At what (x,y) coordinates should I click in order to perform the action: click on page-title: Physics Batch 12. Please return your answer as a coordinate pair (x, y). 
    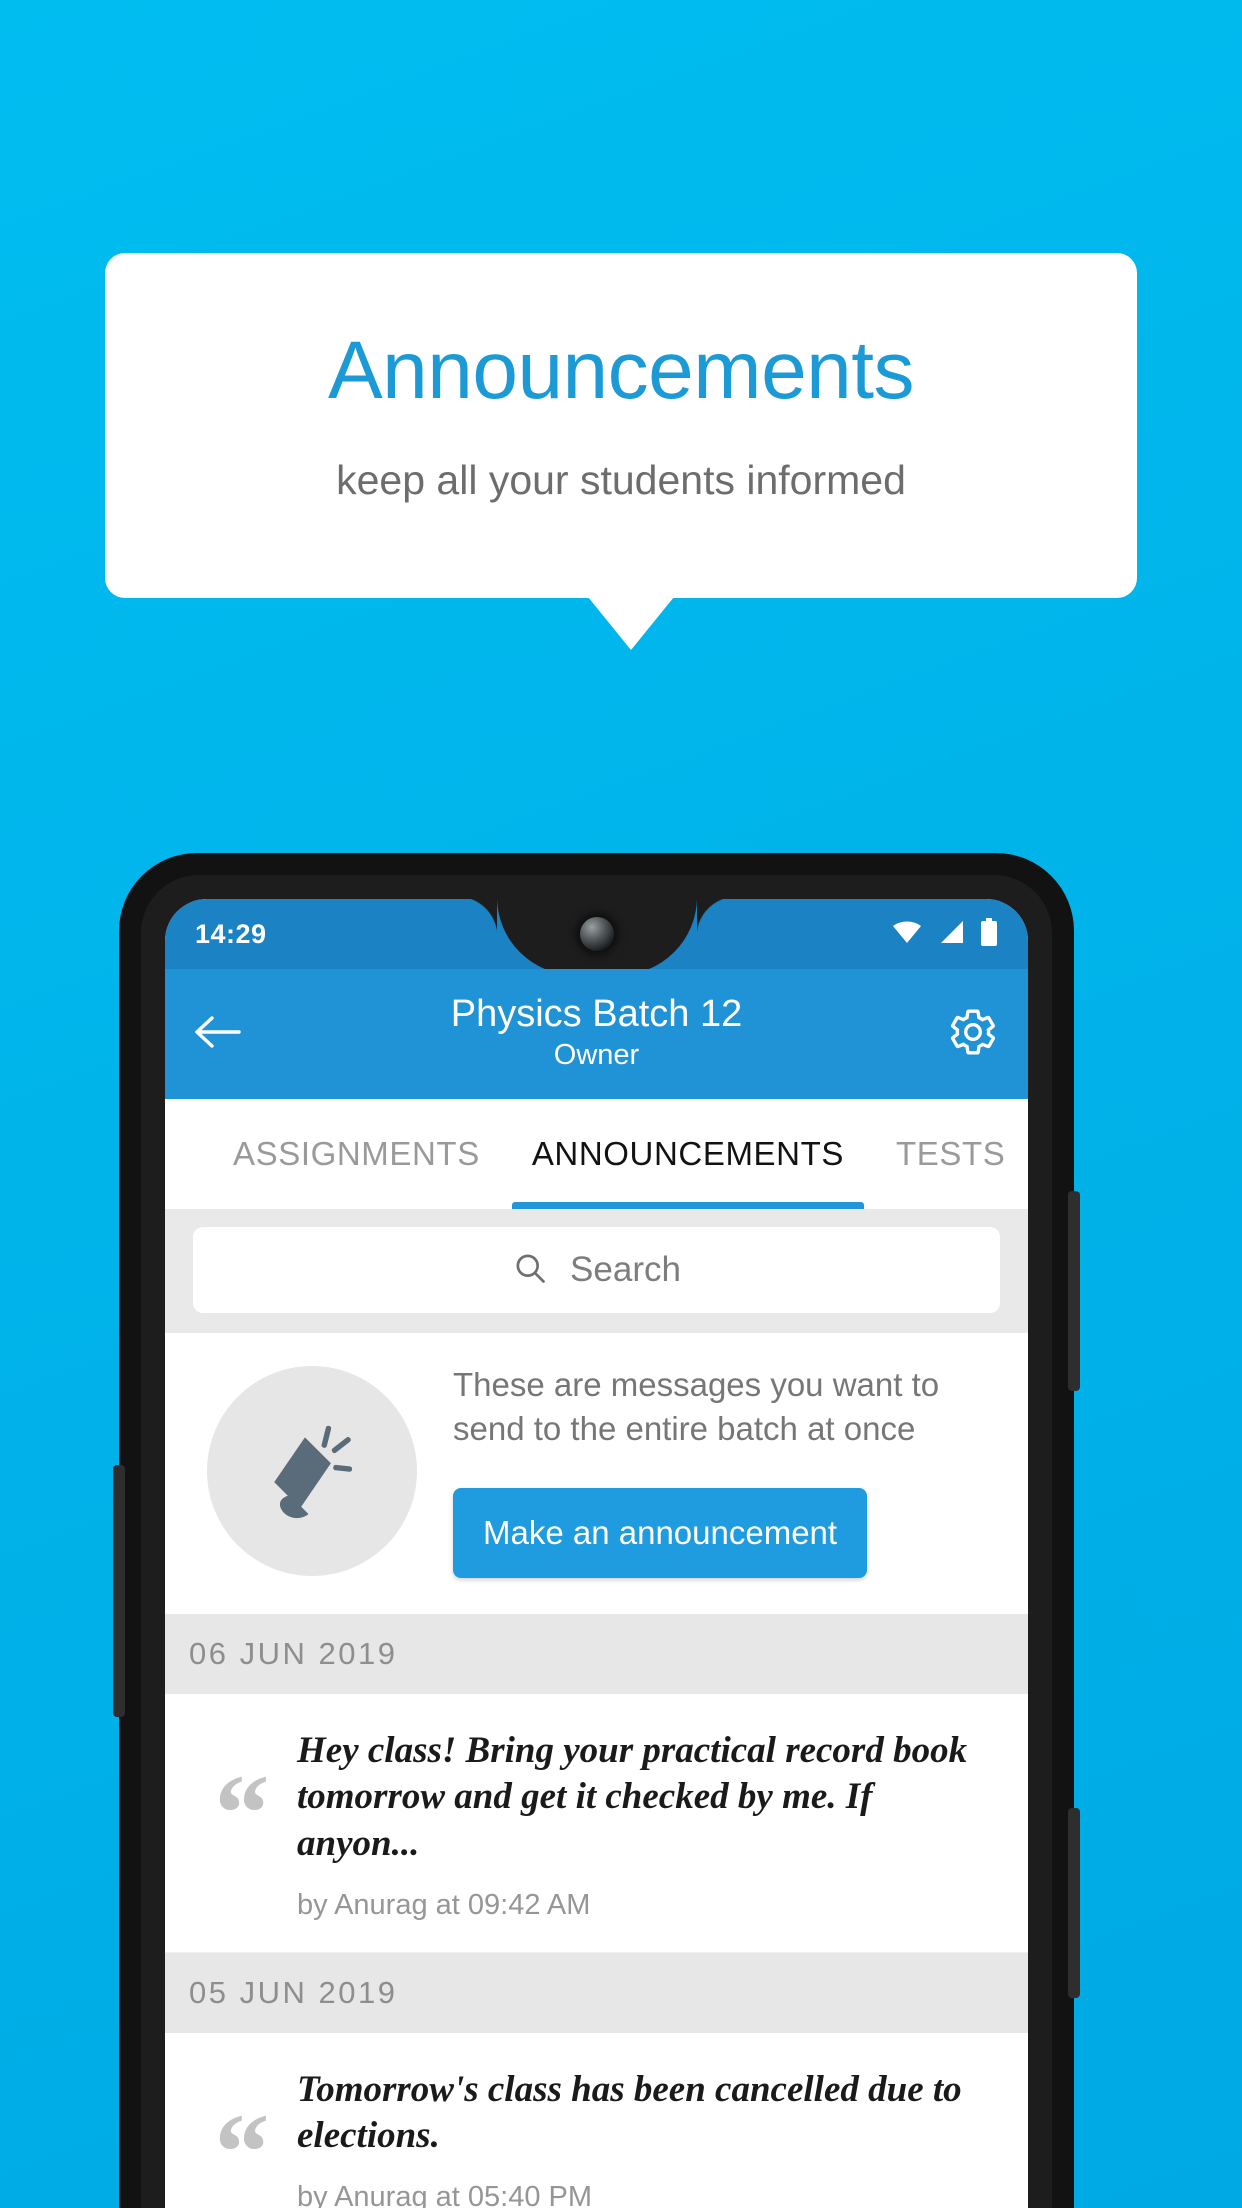
    Looking at the image, I should click on (596, 1013).